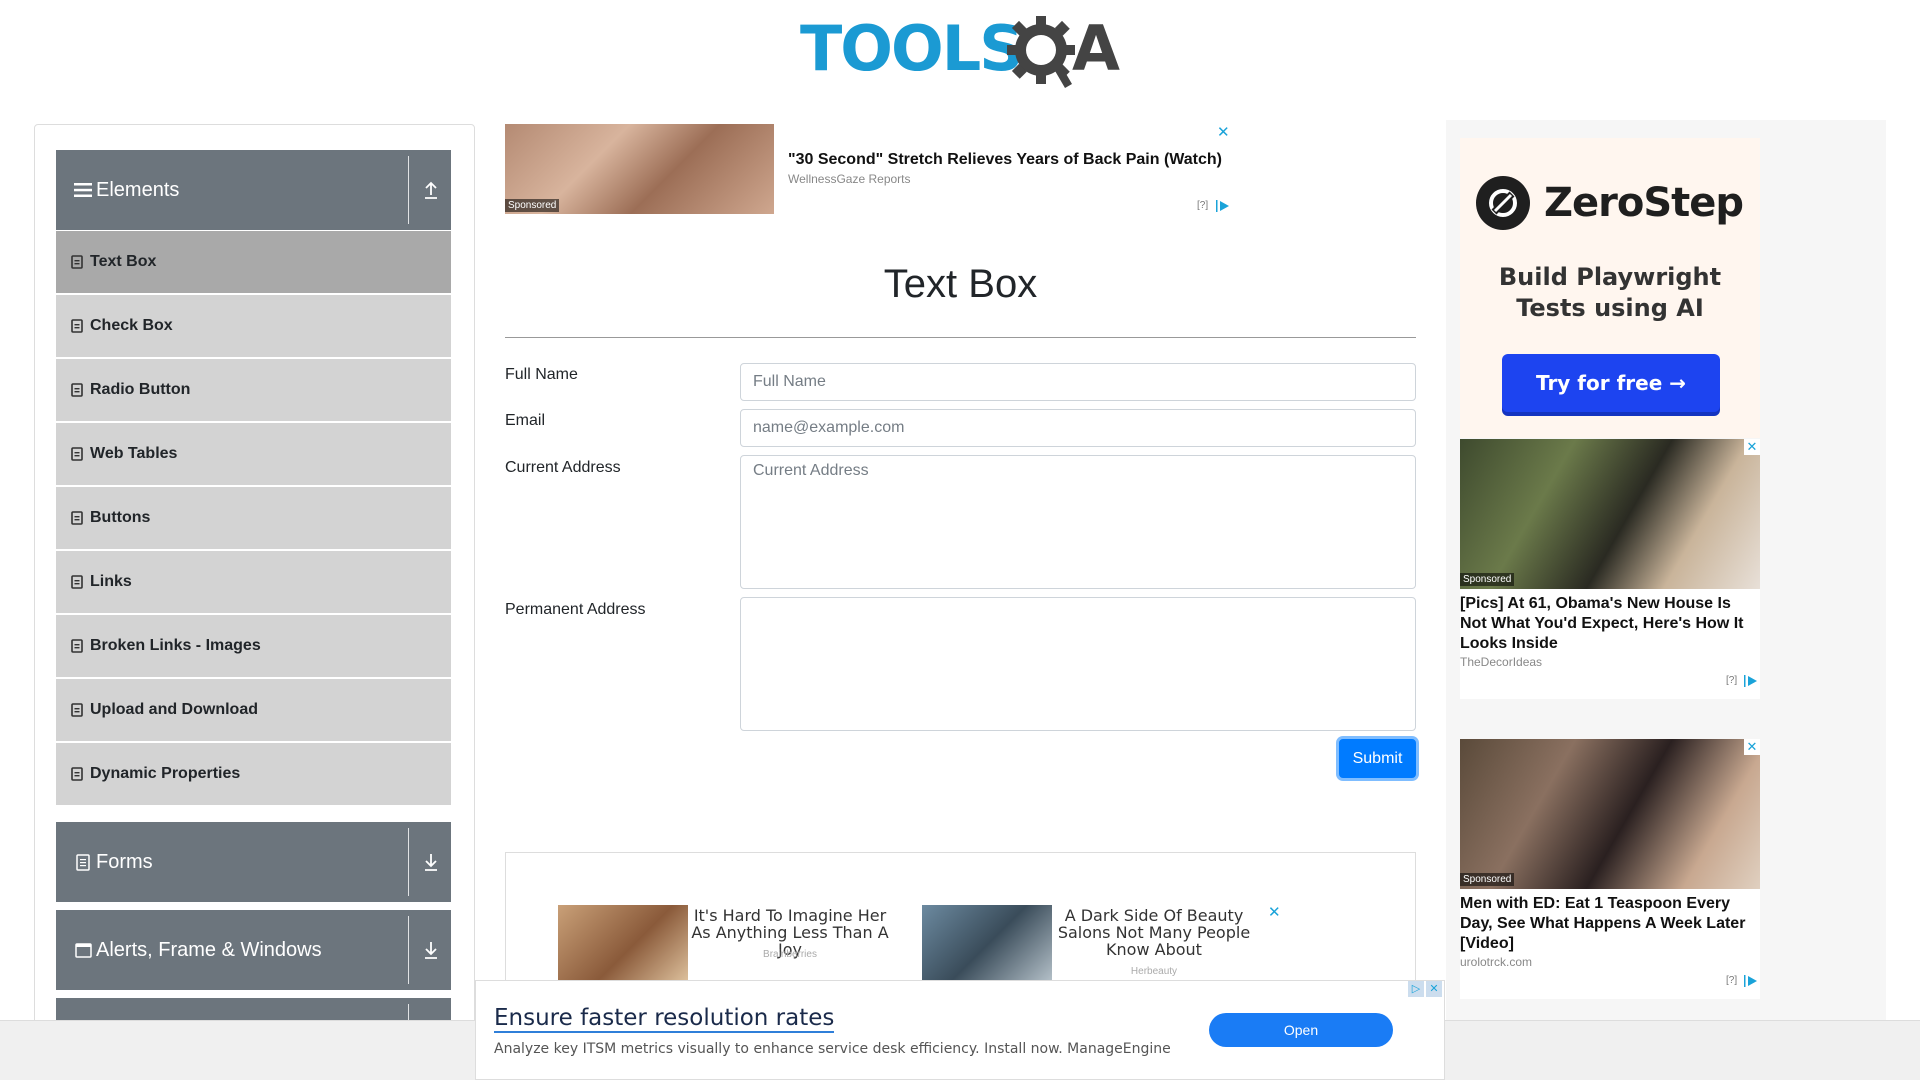 This screenshot has height=1080, width=1920. Describe the element at coordinates (253, 646) in the screenshot. I see `menu-item-broken-links: Broken Links - Images` at that location.